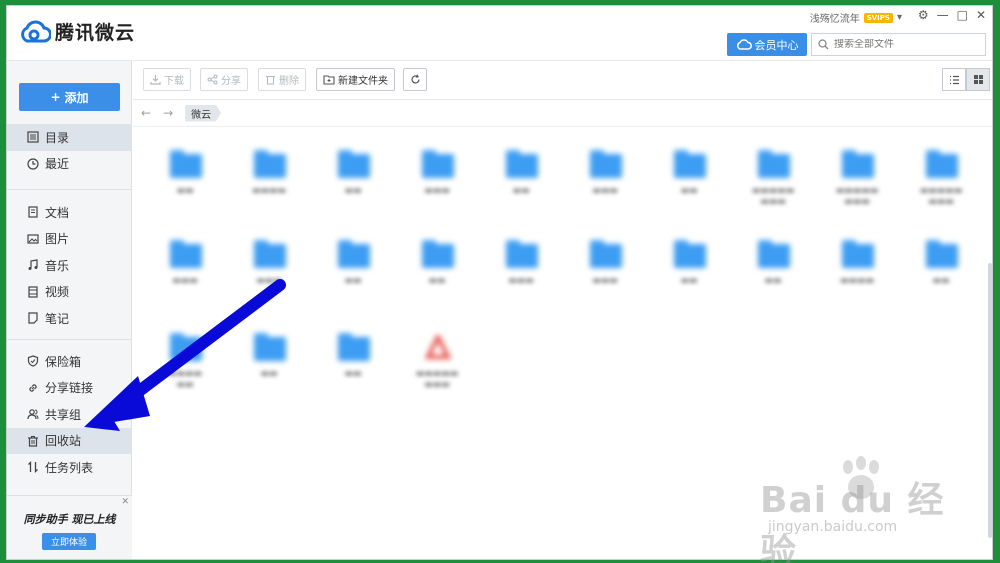  I want to click on gear-icon: ⚙, so click(923, 15).